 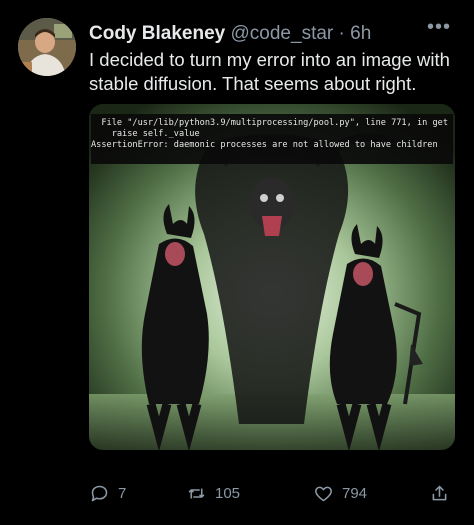 I want to click on retweet-icon, so click(x=196, y=493).